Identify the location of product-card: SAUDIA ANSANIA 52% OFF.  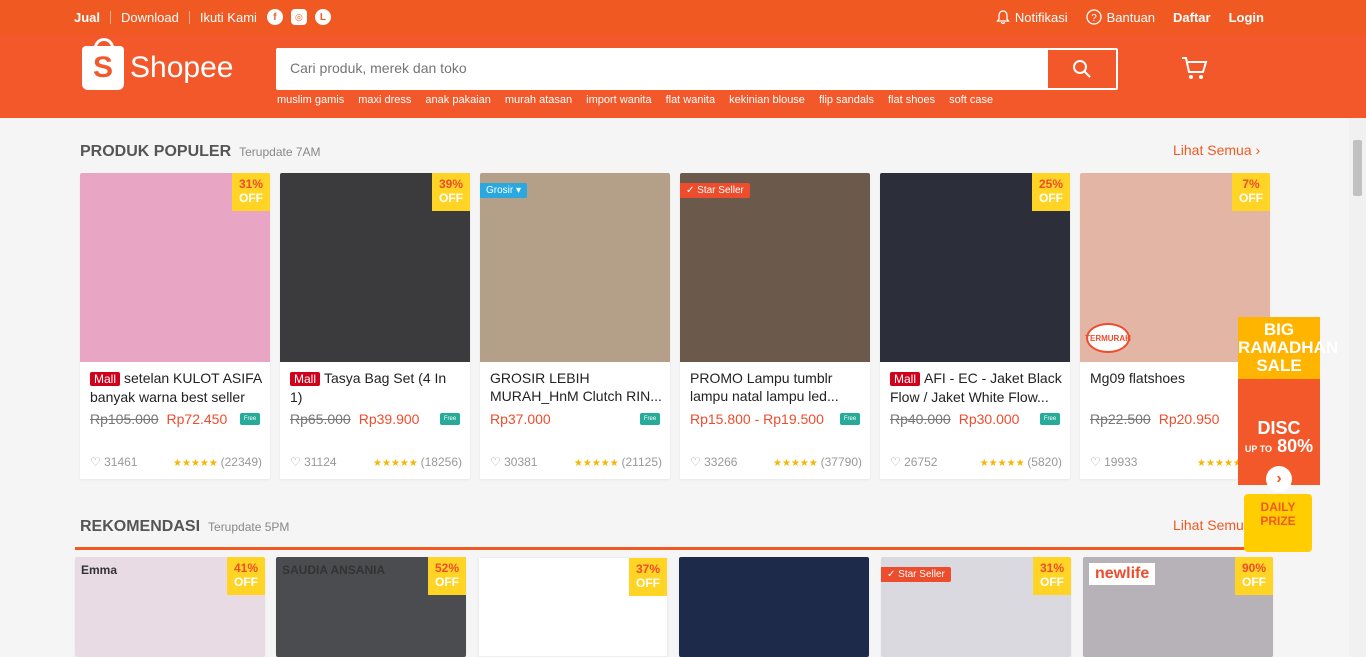
(371, 607).